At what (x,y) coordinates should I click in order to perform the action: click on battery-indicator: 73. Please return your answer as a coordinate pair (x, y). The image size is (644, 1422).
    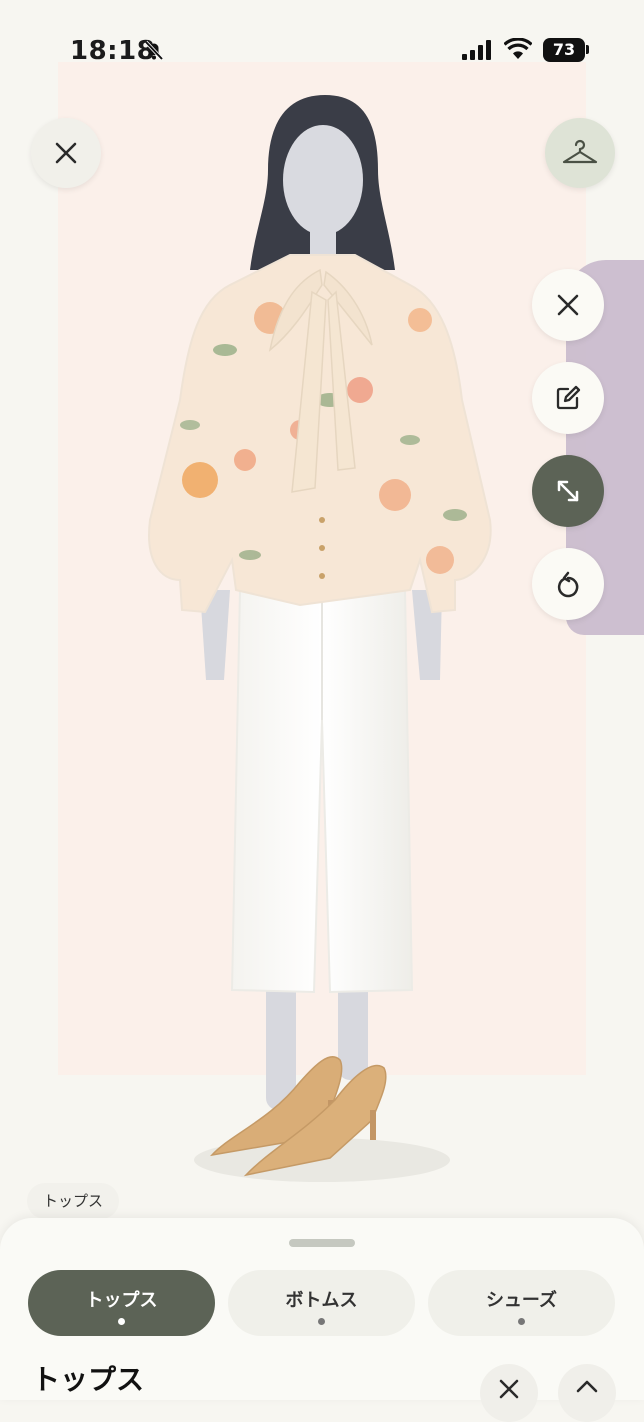
    Looking at the image, I should click on (564, 50).